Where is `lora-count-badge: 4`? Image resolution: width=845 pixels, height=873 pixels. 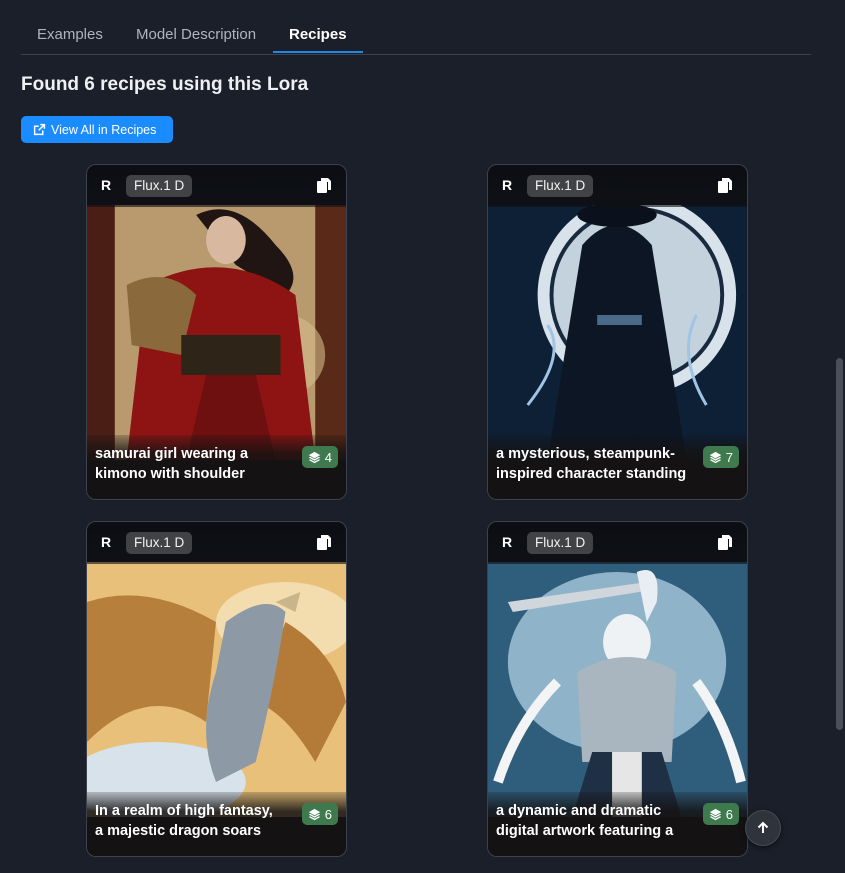 lora-count-badge: 4 is located at coordinates (319, 457).